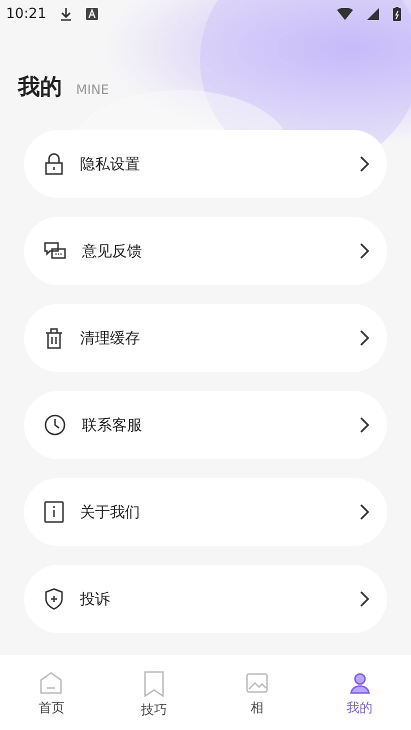  I want to click on menu-label: 清理缓存, so click(110, 338).